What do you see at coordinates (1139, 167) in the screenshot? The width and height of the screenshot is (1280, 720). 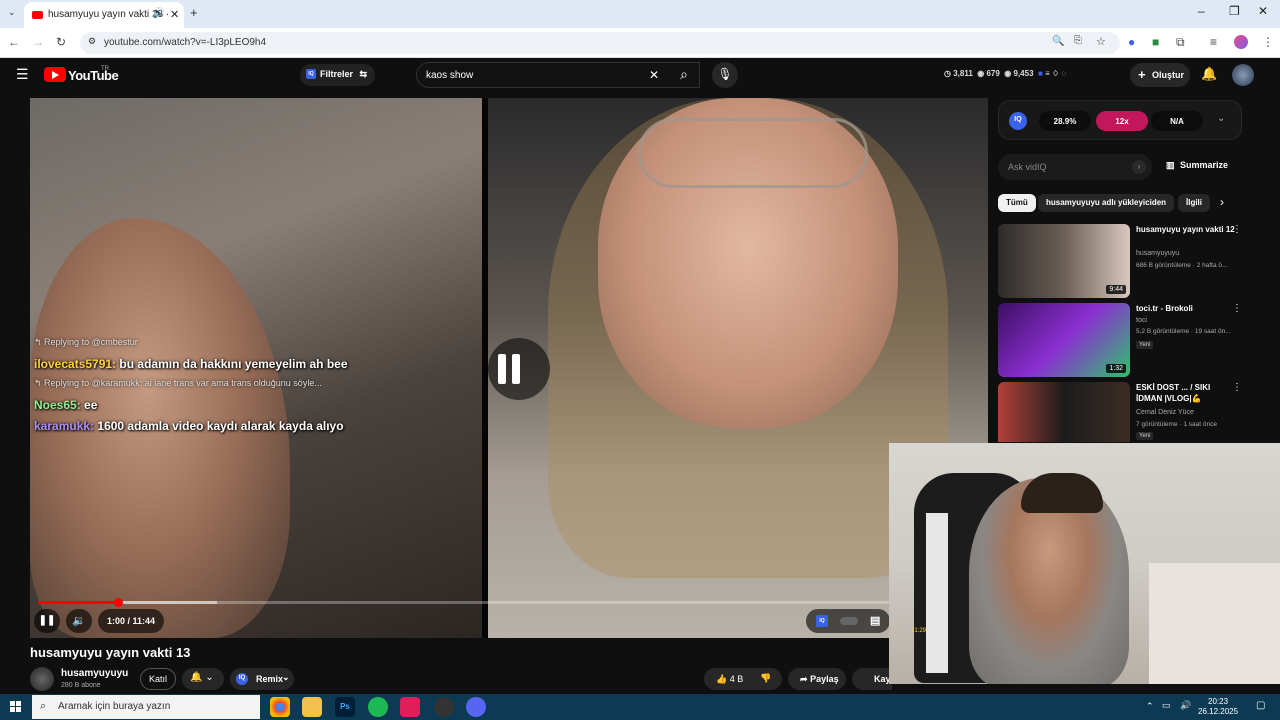 I see `send-icon: ›` at bounding box center [1139, 167].